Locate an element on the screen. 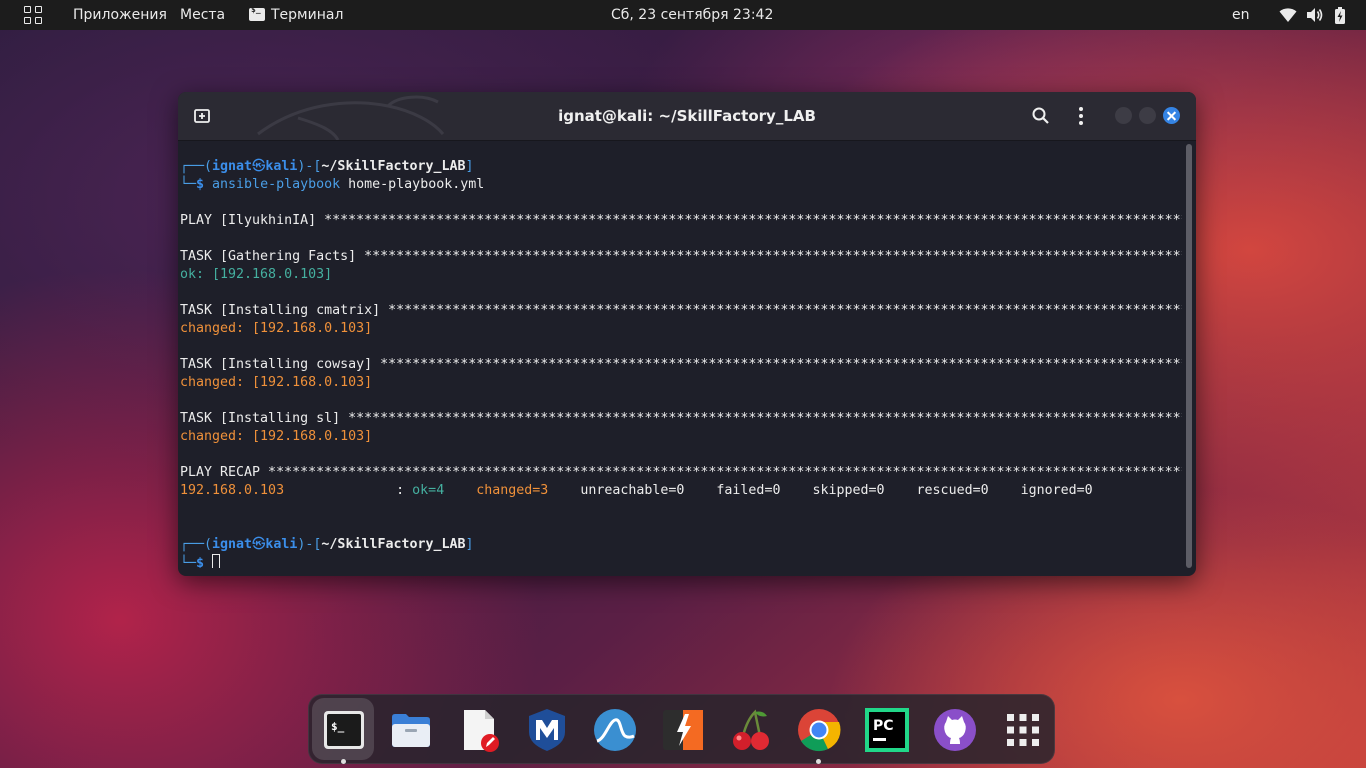  dock-wireshark is located at coordinates (614, 729).